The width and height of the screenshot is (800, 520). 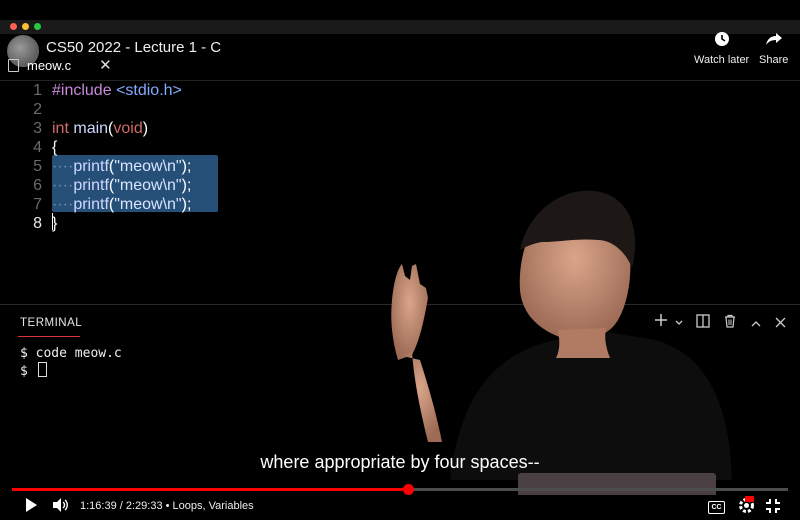 What do you see at coordinates (31, 506) in the screenshot?
I see `play-icon` at bounding box center [31, 506].